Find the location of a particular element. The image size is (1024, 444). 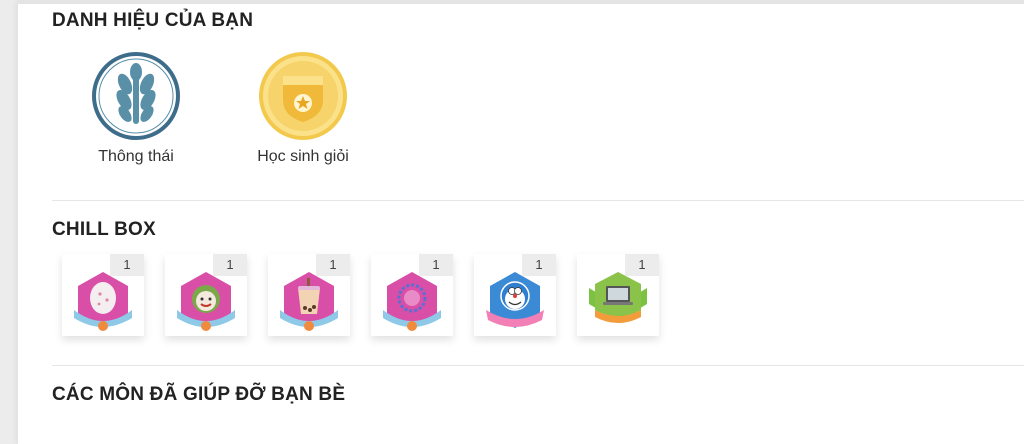

title-label: Học sinh giỏi is located at coordinates (303, 156).